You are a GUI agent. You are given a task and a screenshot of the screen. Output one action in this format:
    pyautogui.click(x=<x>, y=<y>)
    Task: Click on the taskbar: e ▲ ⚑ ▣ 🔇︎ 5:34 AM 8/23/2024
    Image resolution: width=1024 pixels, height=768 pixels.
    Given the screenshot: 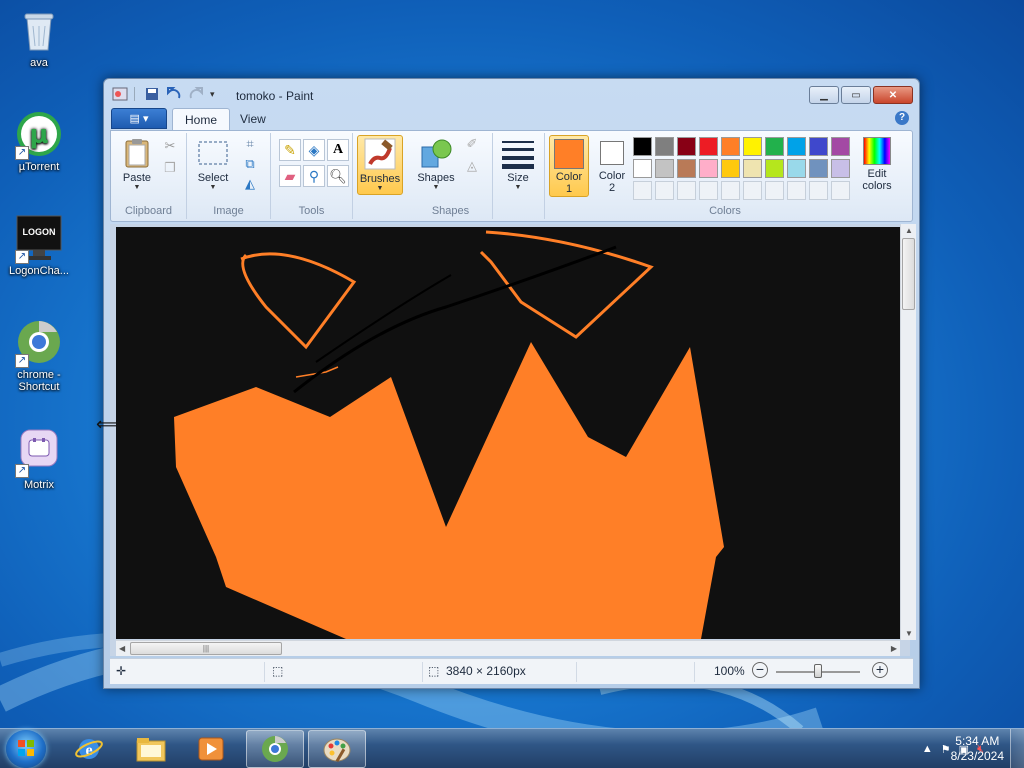 What is the action you would take?
    pyautogui.click(x=512, y=748)
    